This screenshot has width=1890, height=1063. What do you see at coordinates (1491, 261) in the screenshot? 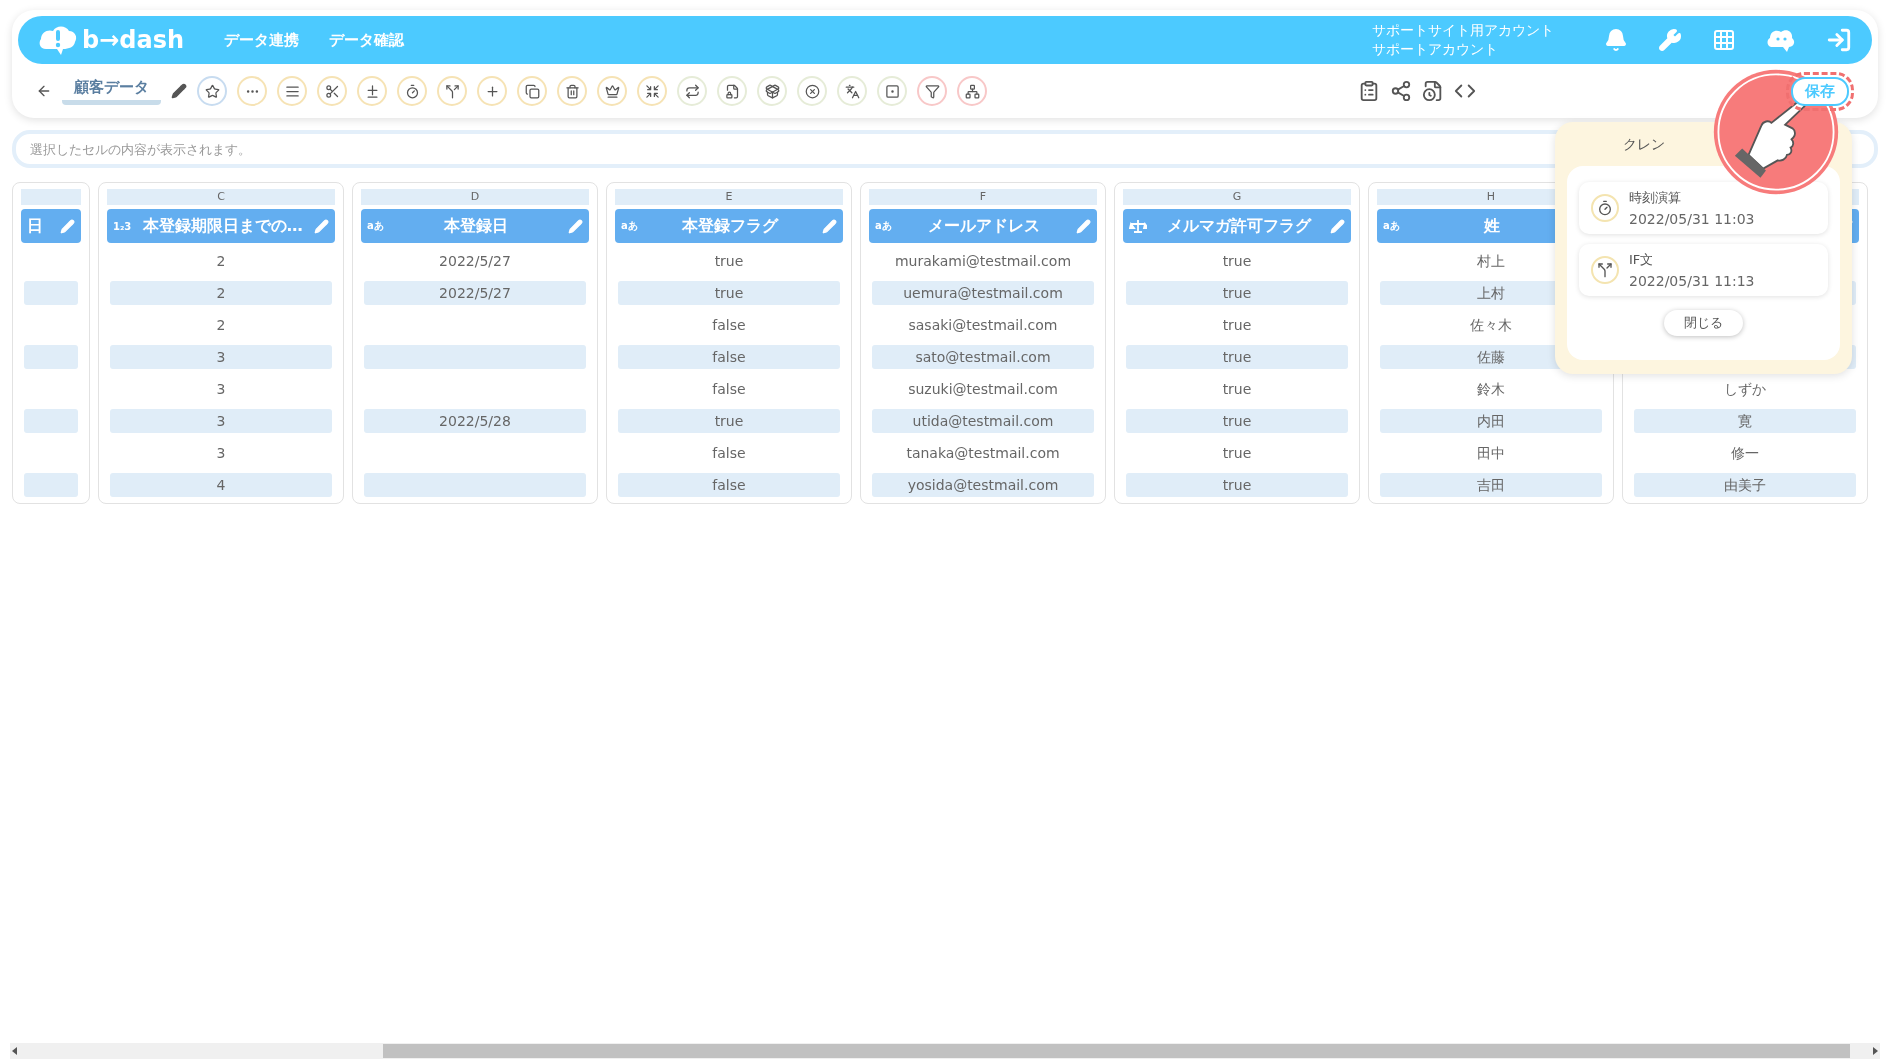
I see `table-cell-text: 村上` at bounding box center [1491, 261].